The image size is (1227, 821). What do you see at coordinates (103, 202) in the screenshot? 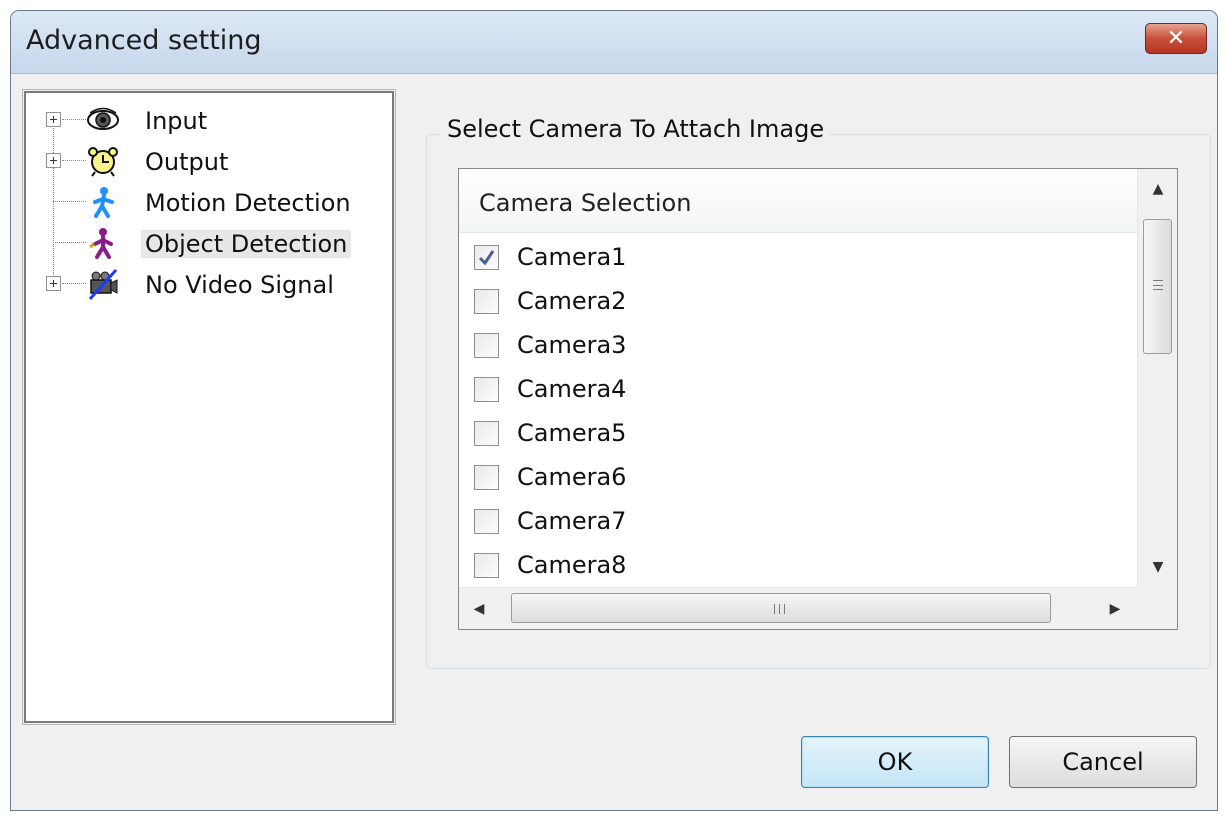
I see `running-person-icon` at bounding box center [103, 202].